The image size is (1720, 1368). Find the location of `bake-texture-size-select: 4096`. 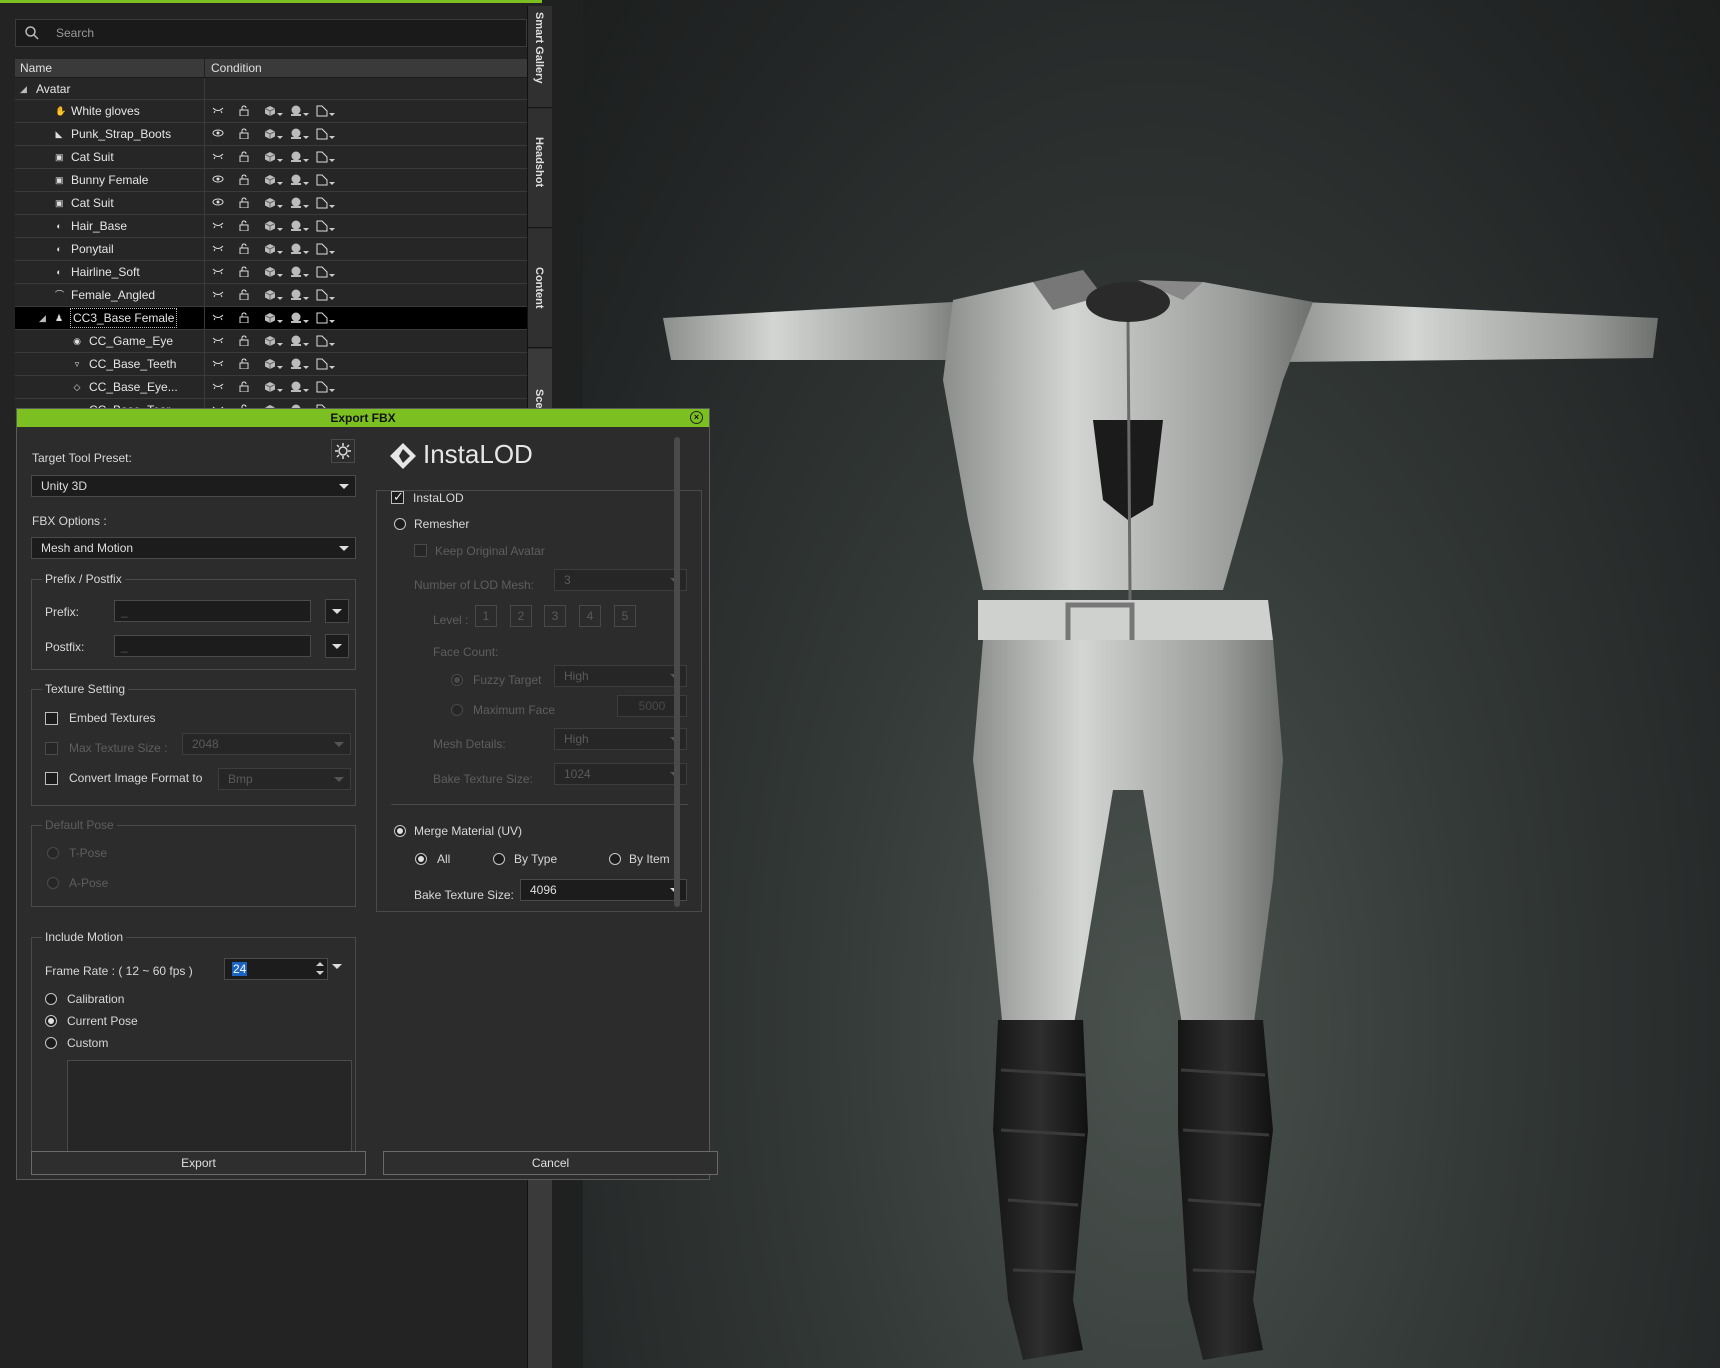

bake-texture-size-select: 4096 is located at coordinates (603, 890).